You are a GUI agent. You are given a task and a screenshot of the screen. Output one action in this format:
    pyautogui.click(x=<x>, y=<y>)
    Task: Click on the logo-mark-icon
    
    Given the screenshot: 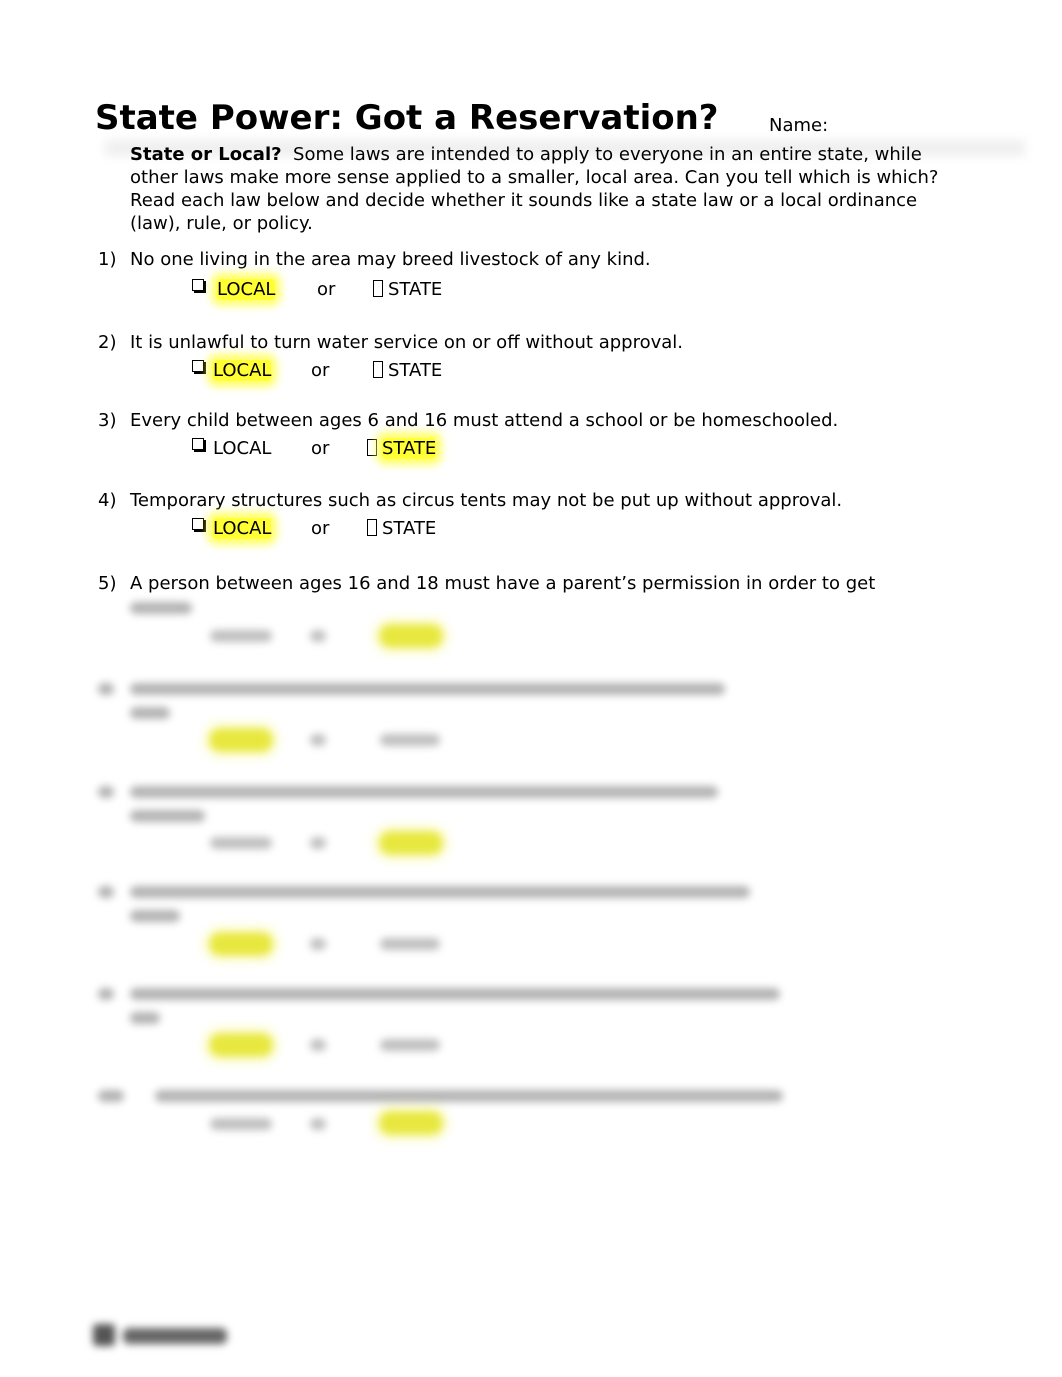 What is the action you would take?
    pyautogui.click(x=104, y=1335)
    